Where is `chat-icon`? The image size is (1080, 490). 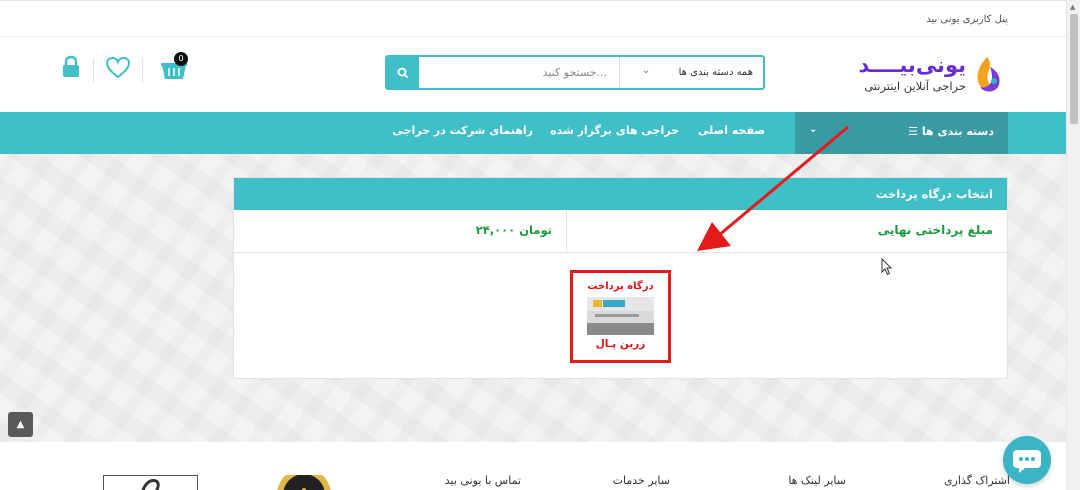 chat-icon is located at coordinates (1027, 461).